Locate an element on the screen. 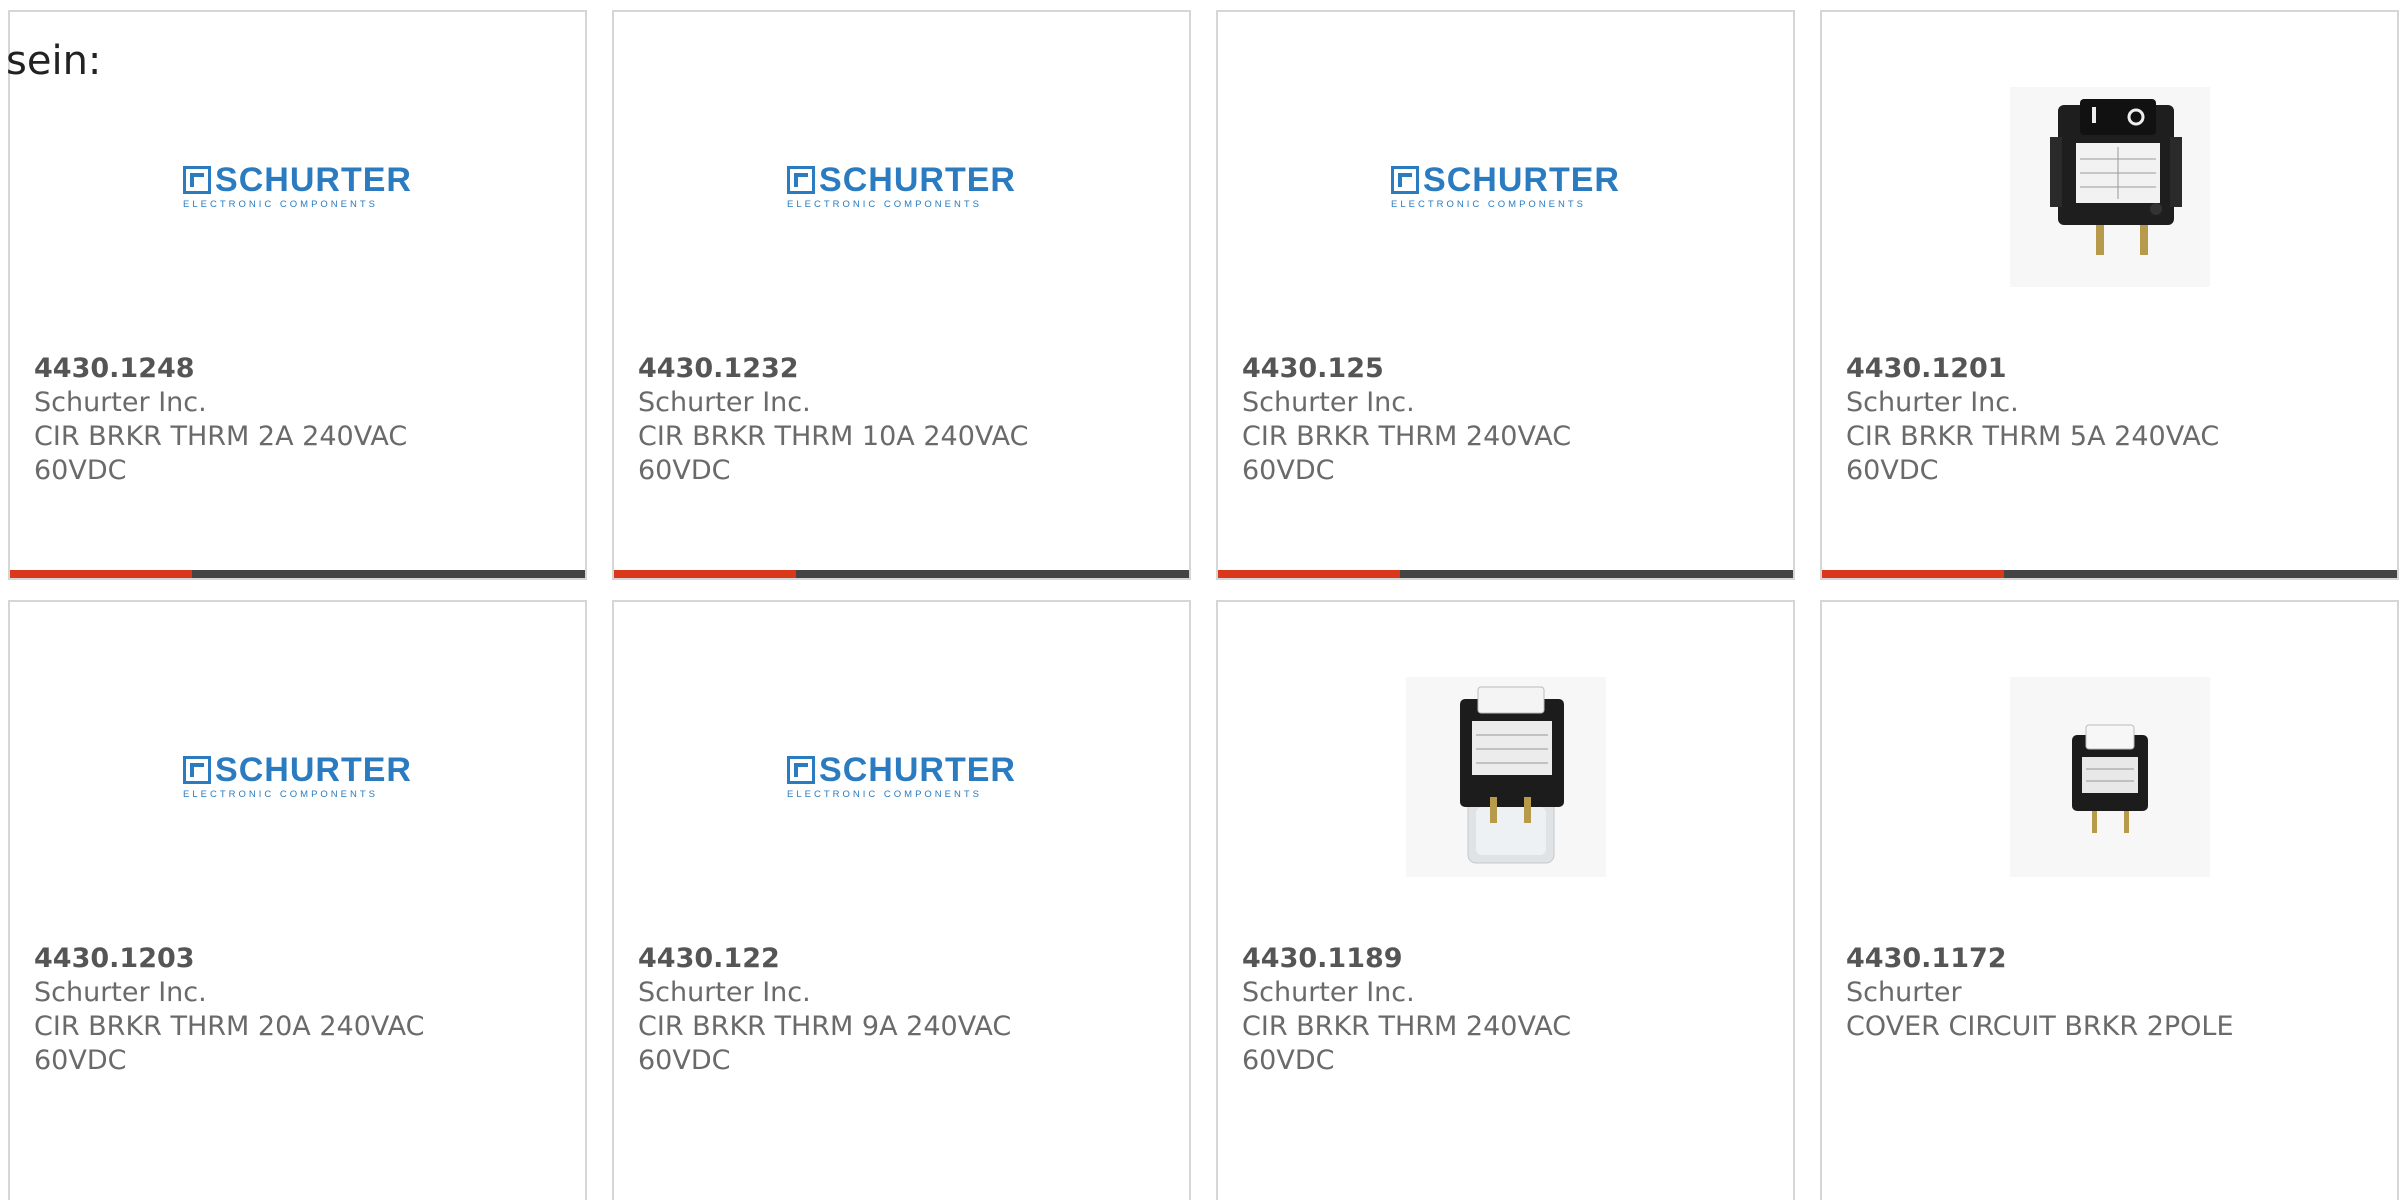 The height and width of the screenshot is (1200, 2407). description: CIR BRKR THRM 20A 240VAC 60VDC is located at coordinates (229, 1043).